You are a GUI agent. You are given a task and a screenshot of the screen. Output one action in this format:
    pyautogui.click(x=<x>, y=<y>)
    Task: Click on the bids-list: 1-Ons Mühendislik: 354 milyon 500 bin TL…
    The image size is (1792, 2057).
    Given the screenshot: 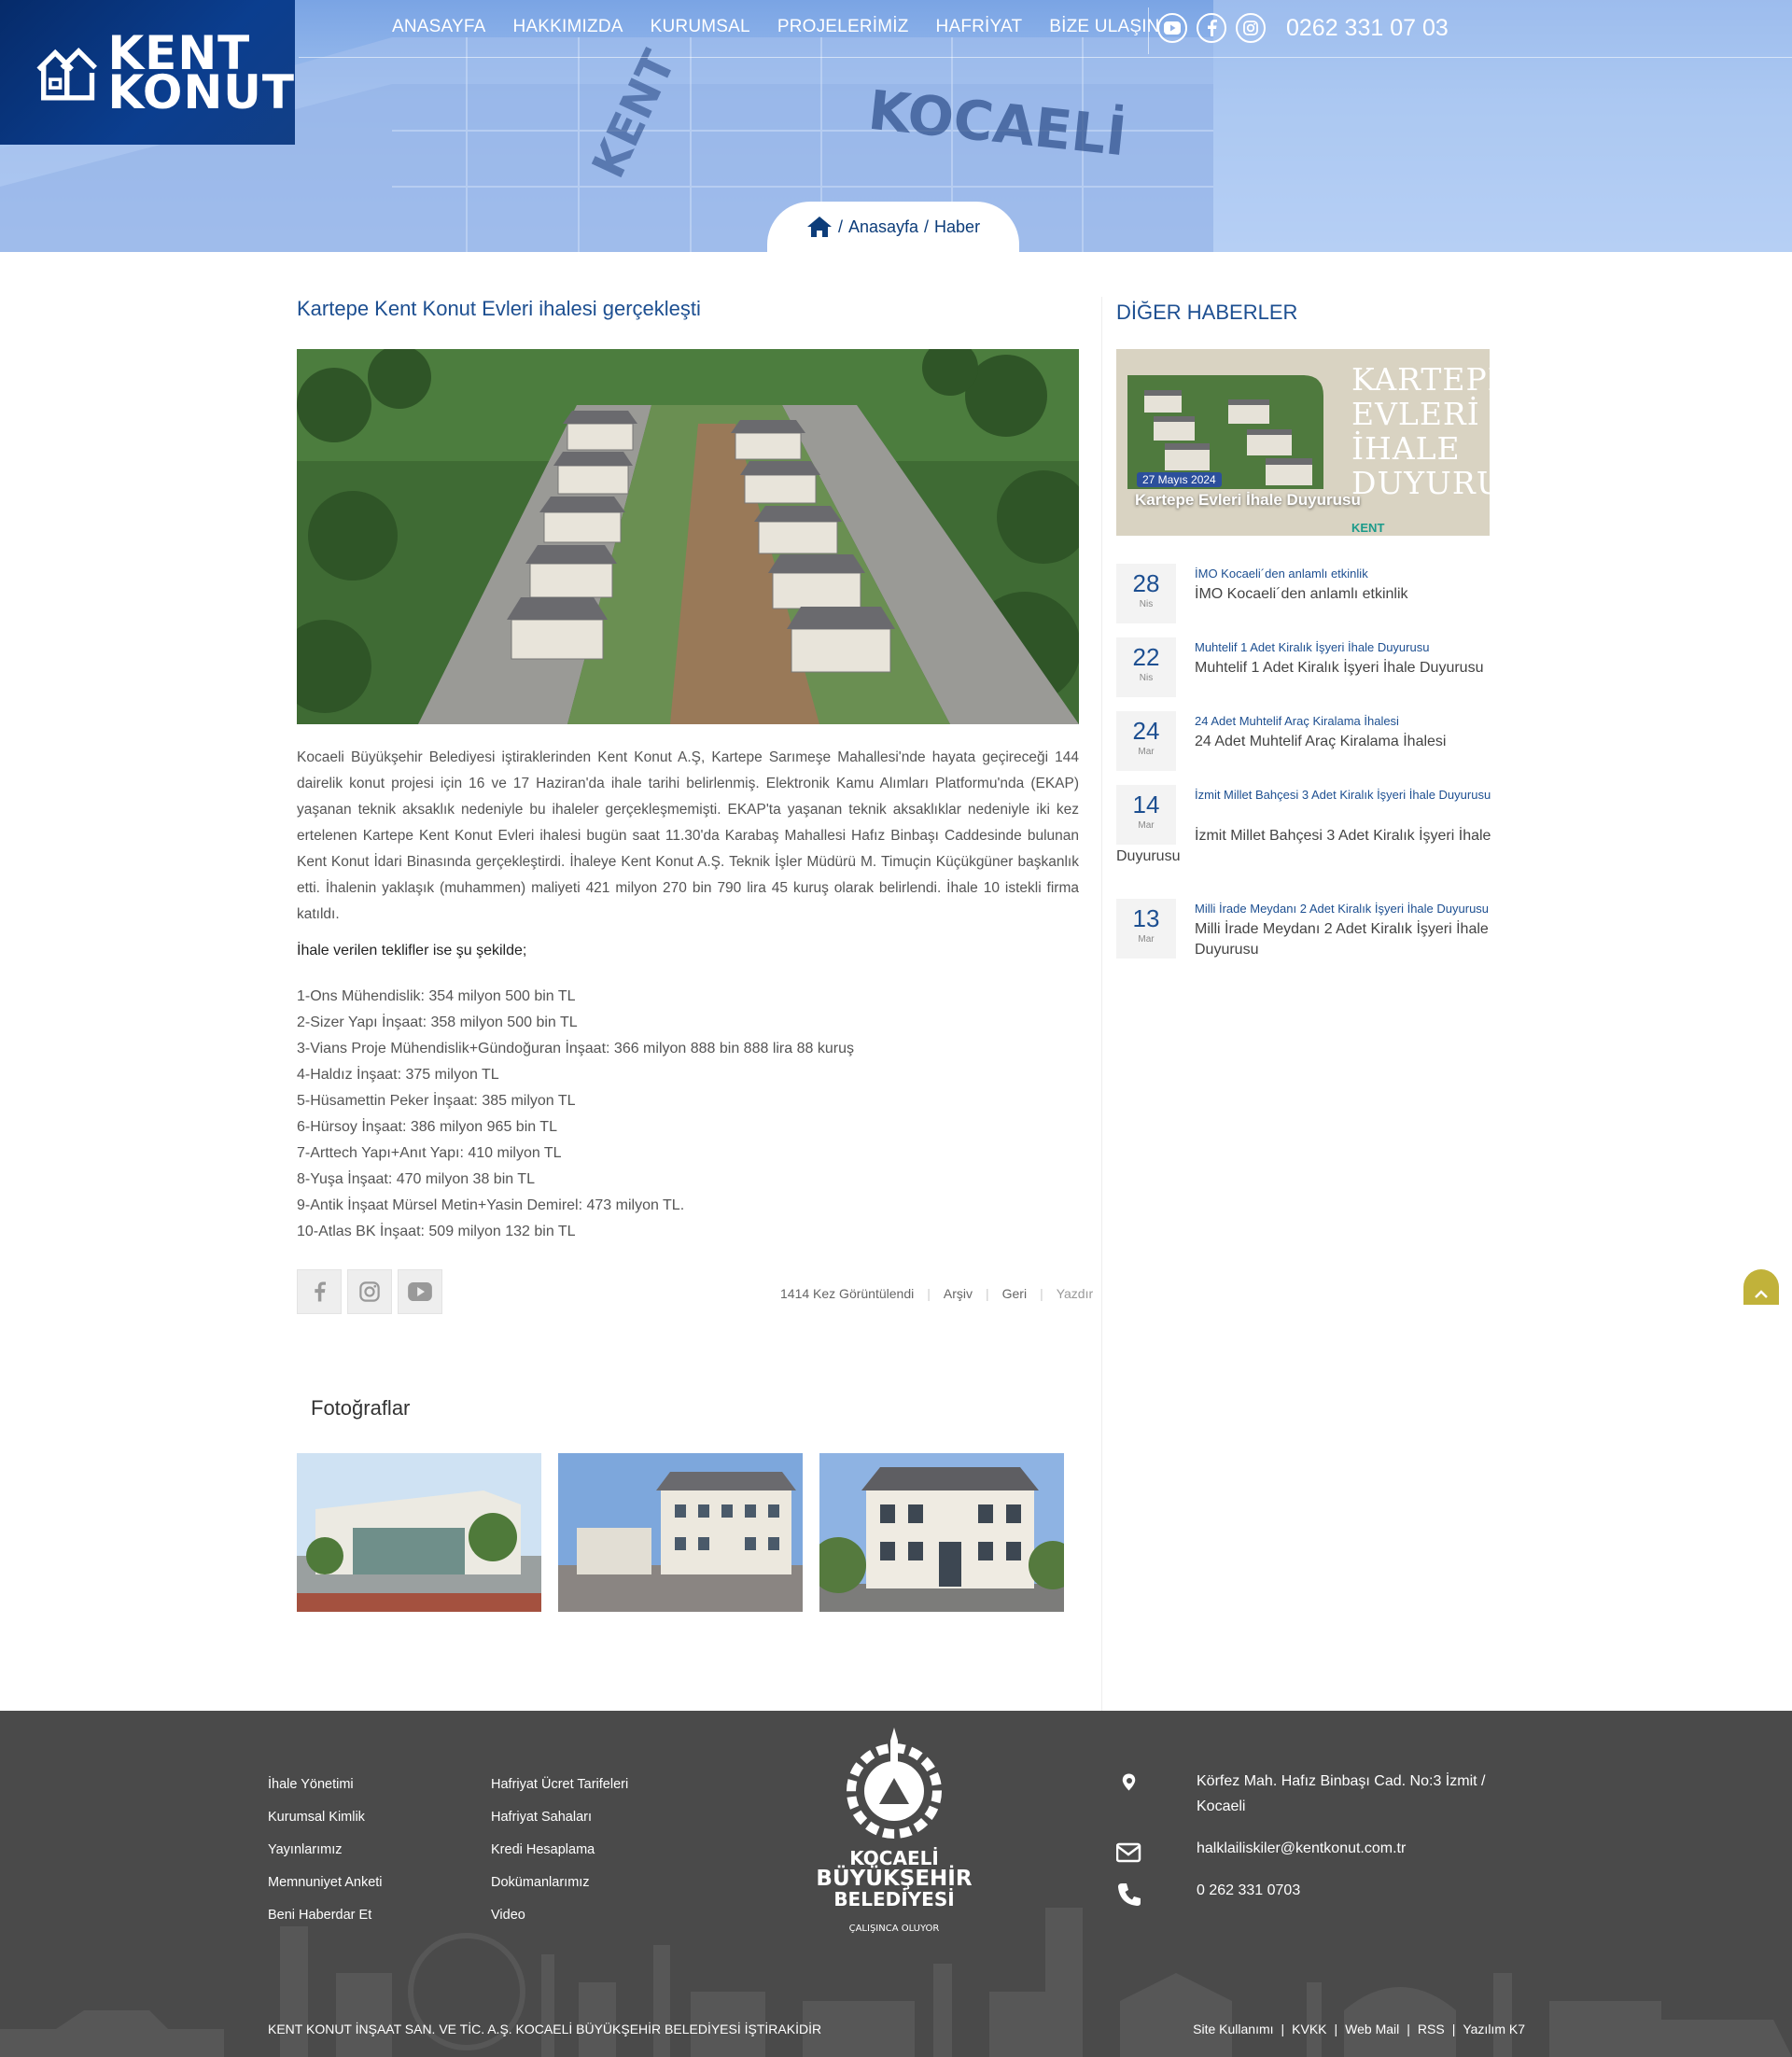 What is the action you would take?
    pyautogui.click(x=575, y=1114)
    